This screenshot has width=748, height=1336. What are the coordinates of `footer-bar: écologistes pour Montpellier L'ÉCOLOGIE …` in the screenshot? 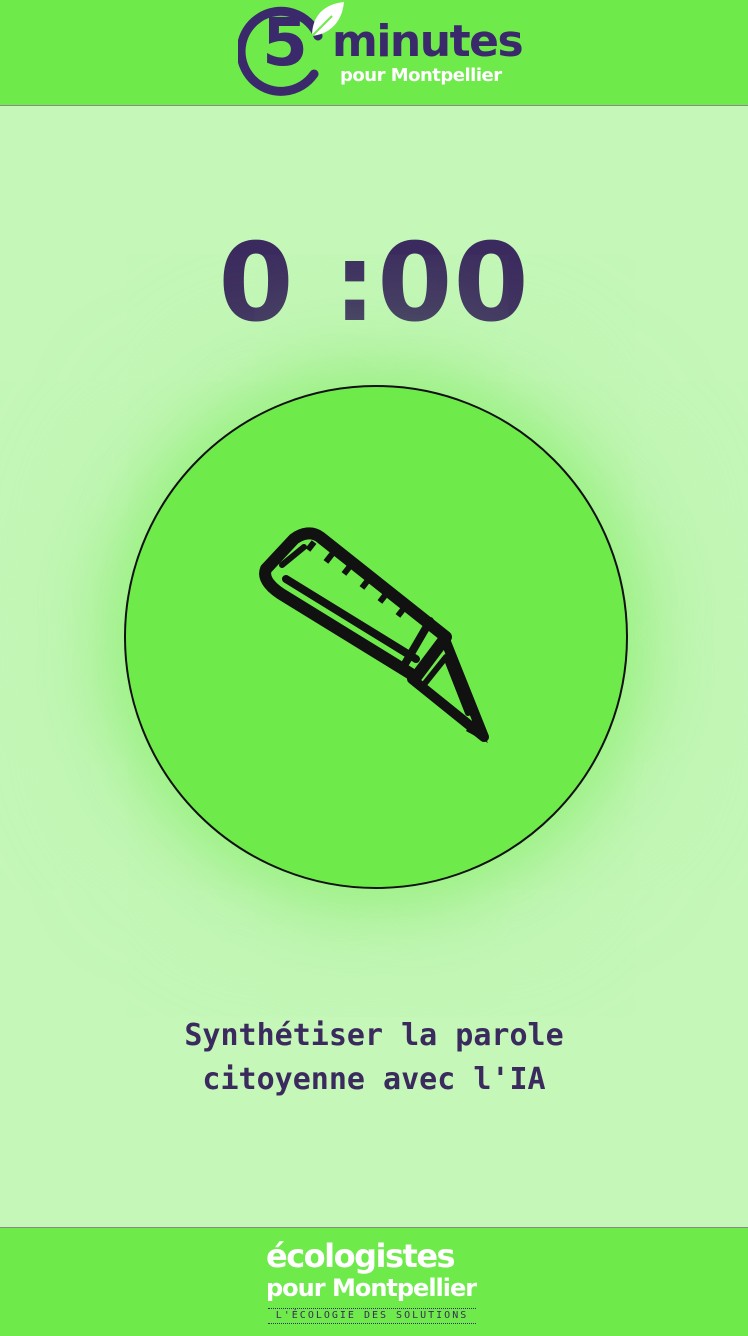 It's located at (374, 1281).